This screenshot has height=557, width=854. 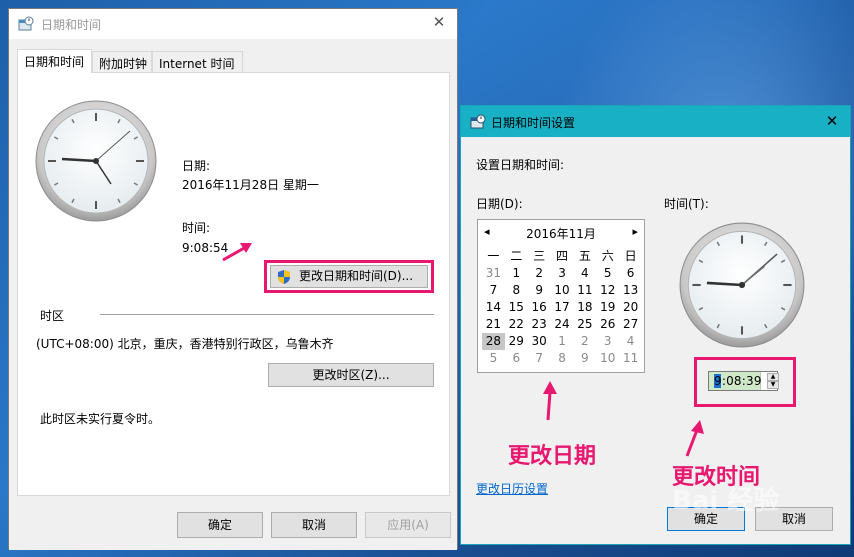 I want to click on calendar-week-row: 5 6 7 8 9 10 11, so click(x=562, y=358).